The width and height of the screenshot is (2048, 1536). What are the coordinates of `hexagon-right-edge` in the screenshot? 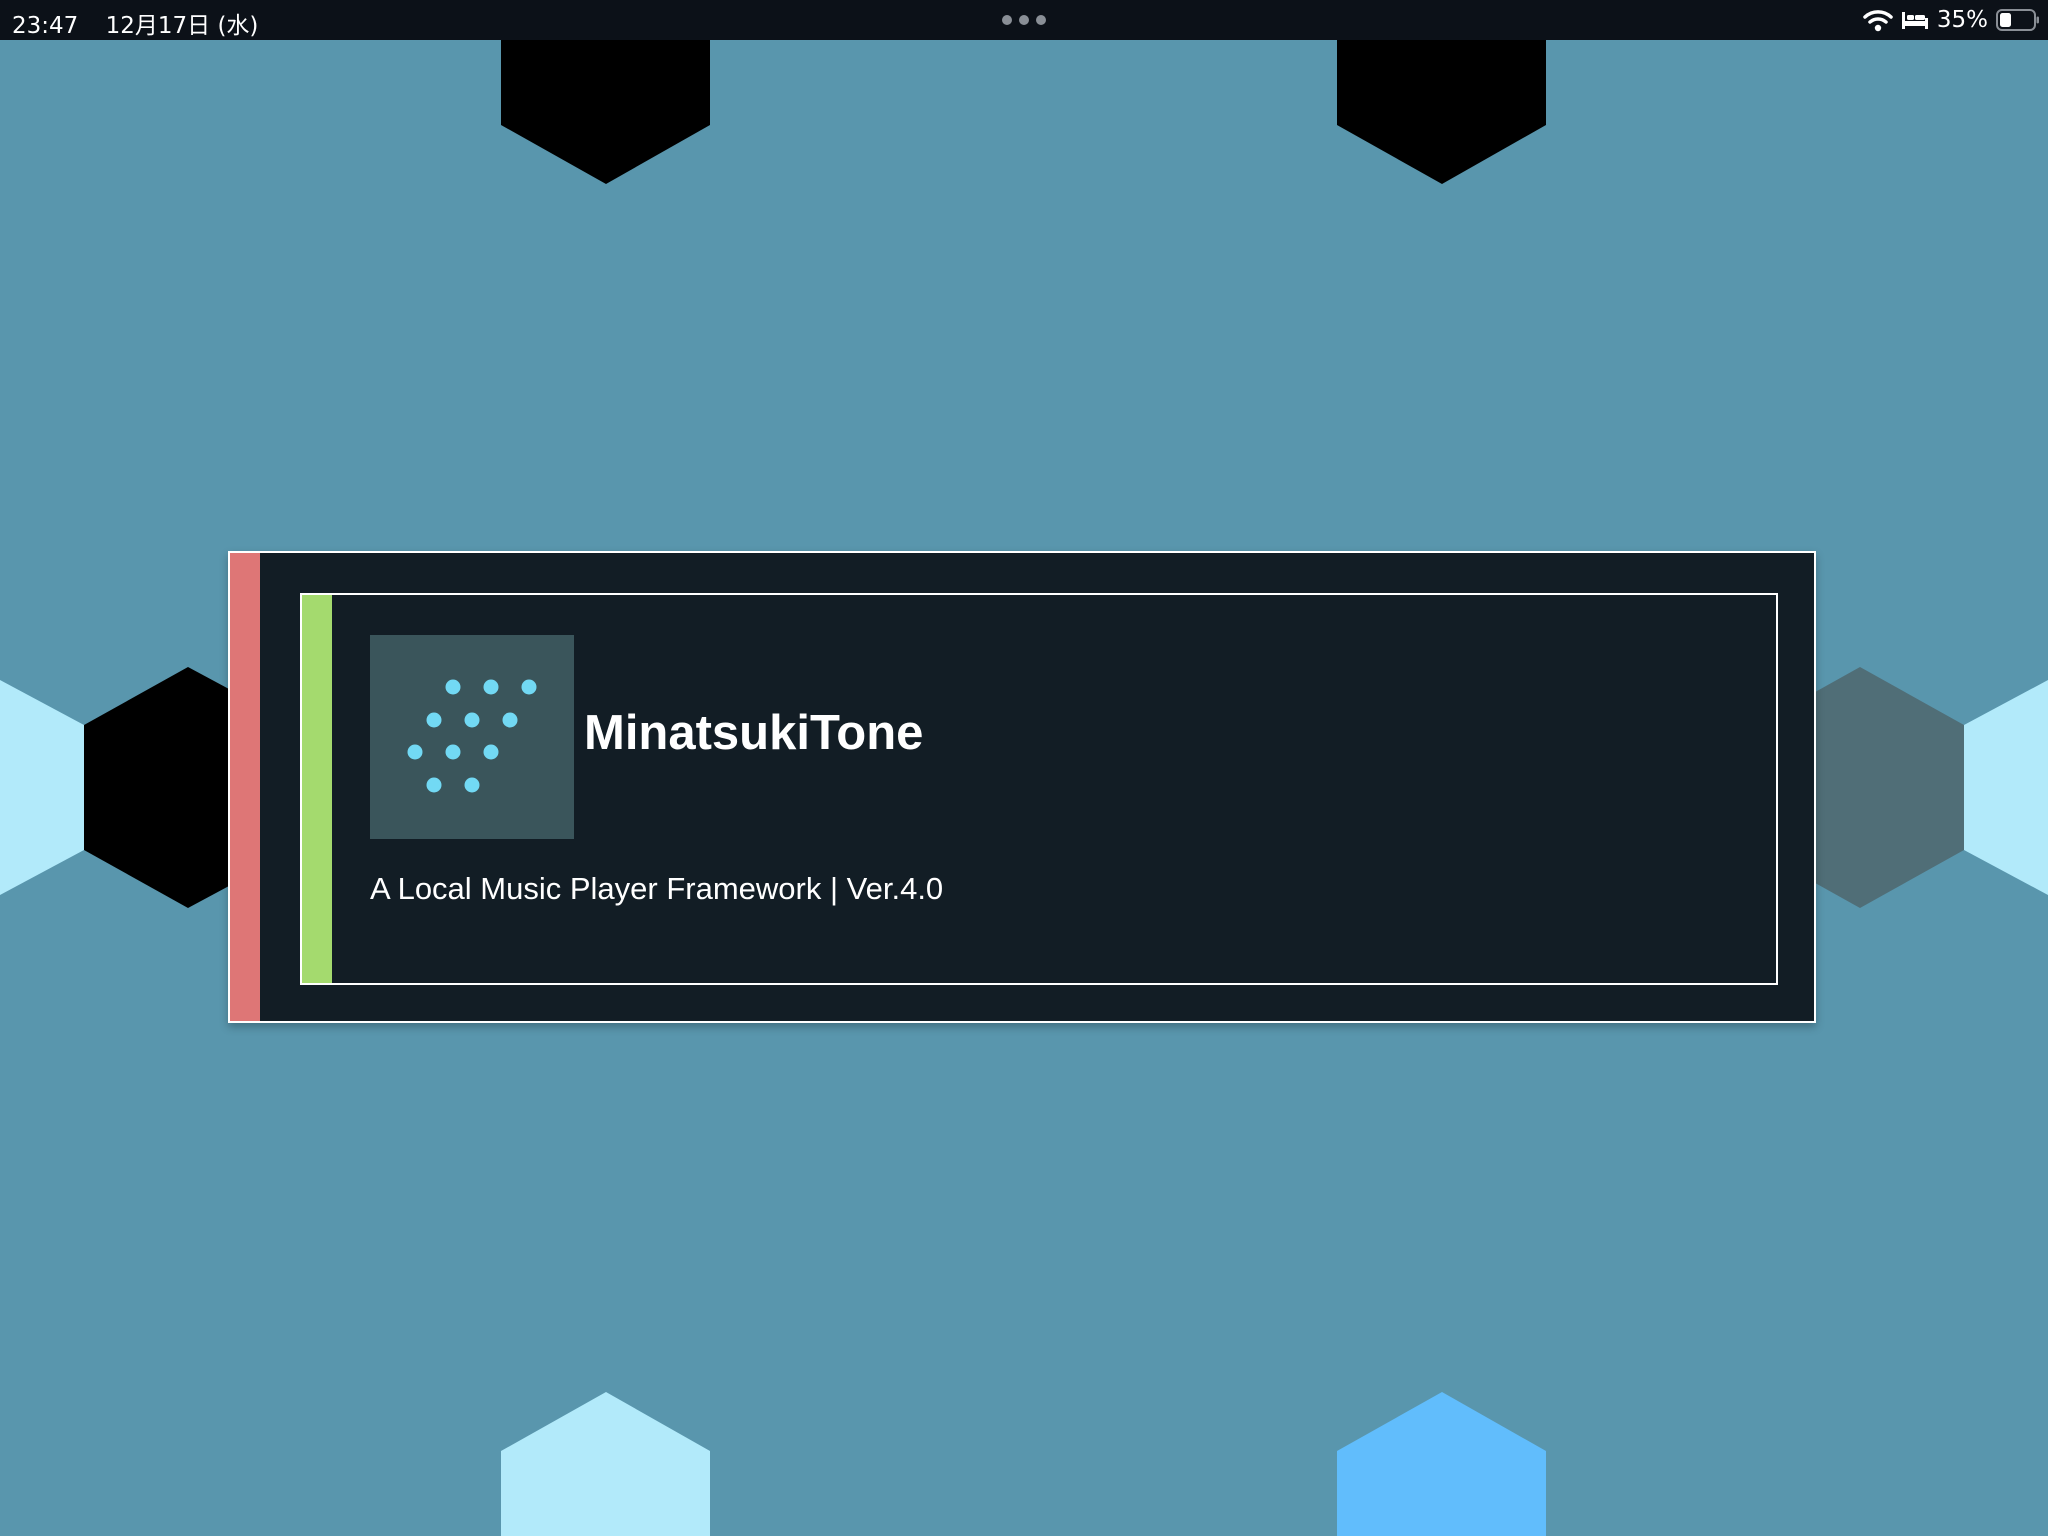 It's located at (2006, 787).